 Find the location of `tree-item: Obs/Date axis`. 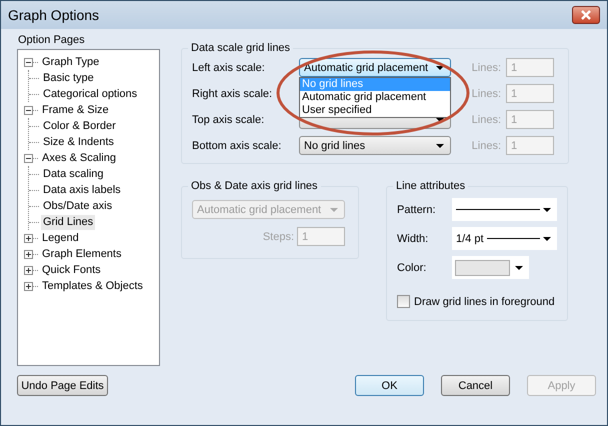

tree-item: Obs/Date axis is located at coordinates (77, 206).